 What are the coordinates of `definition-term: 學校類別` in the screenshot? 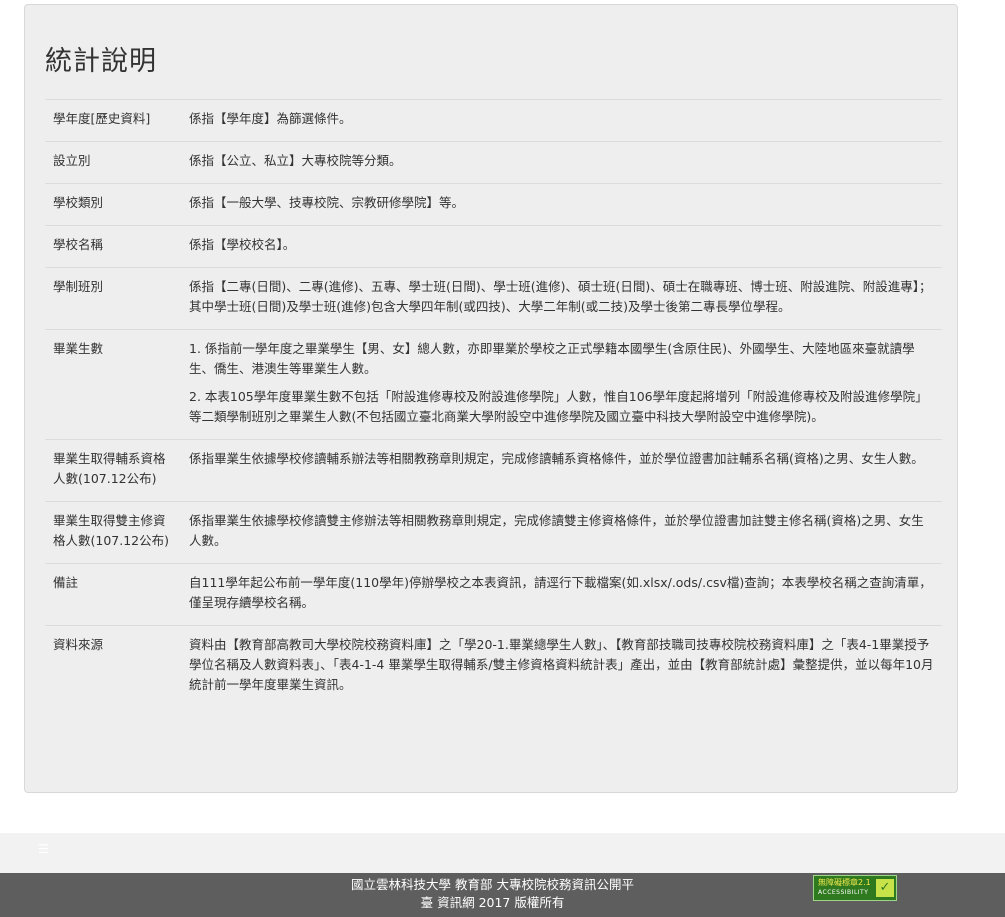 It's located at (78, 202).